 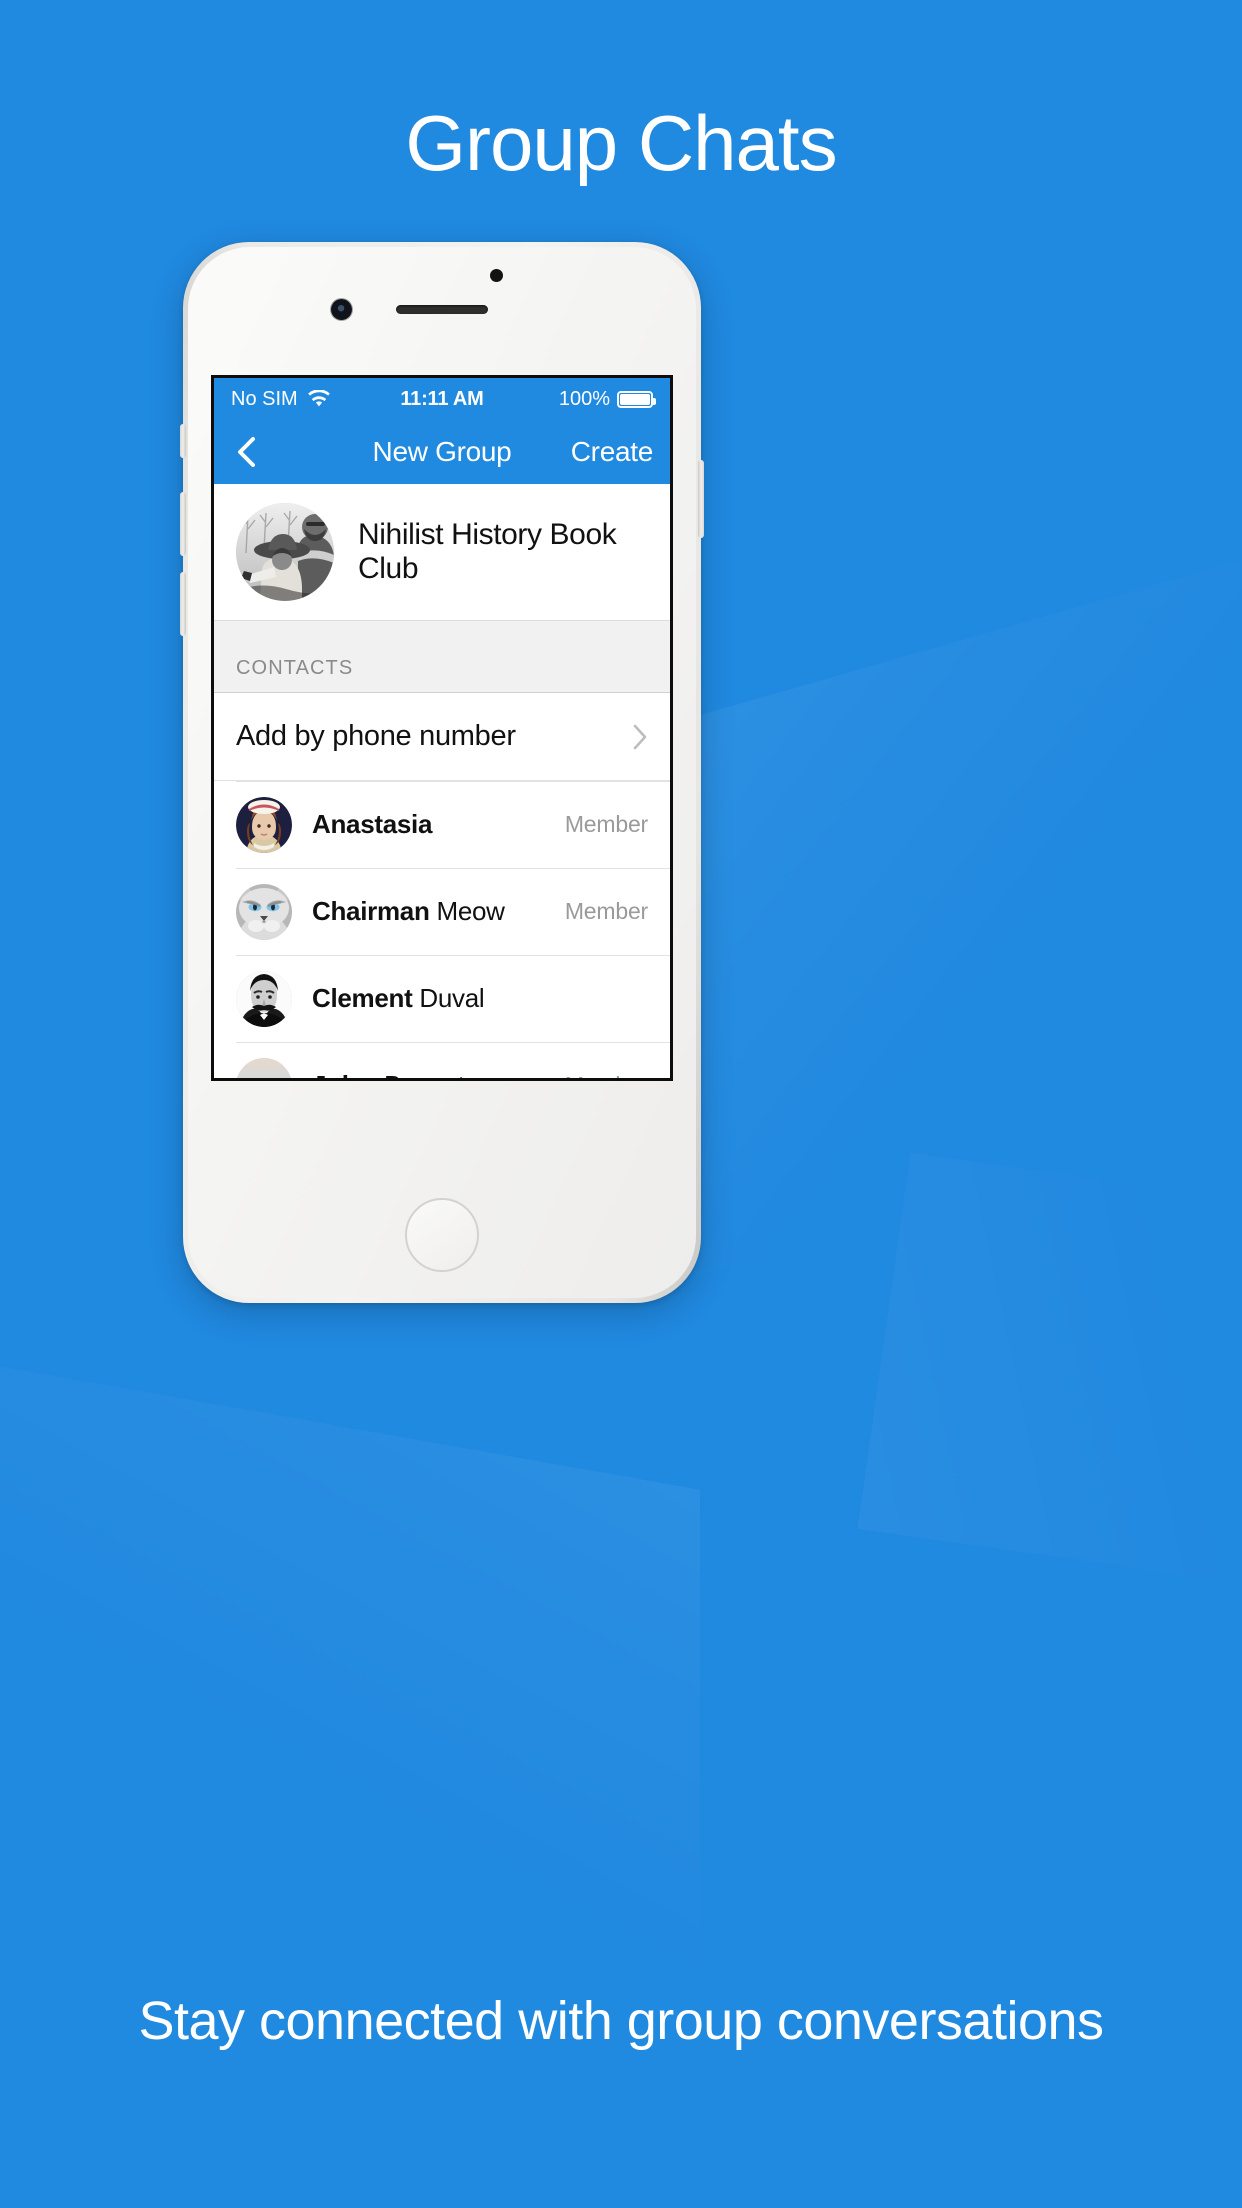 I want to click on volume-down-button, so click(x=183, y=604).